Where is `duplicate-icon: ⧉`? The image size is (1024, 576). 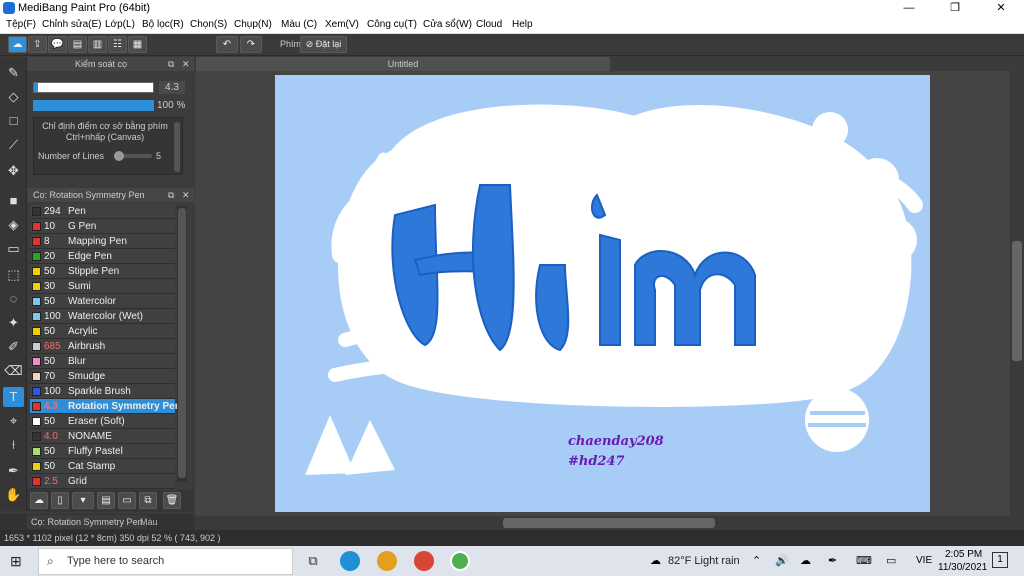
duplicate-icon: ⧉ is located at coordinates (148, 500).